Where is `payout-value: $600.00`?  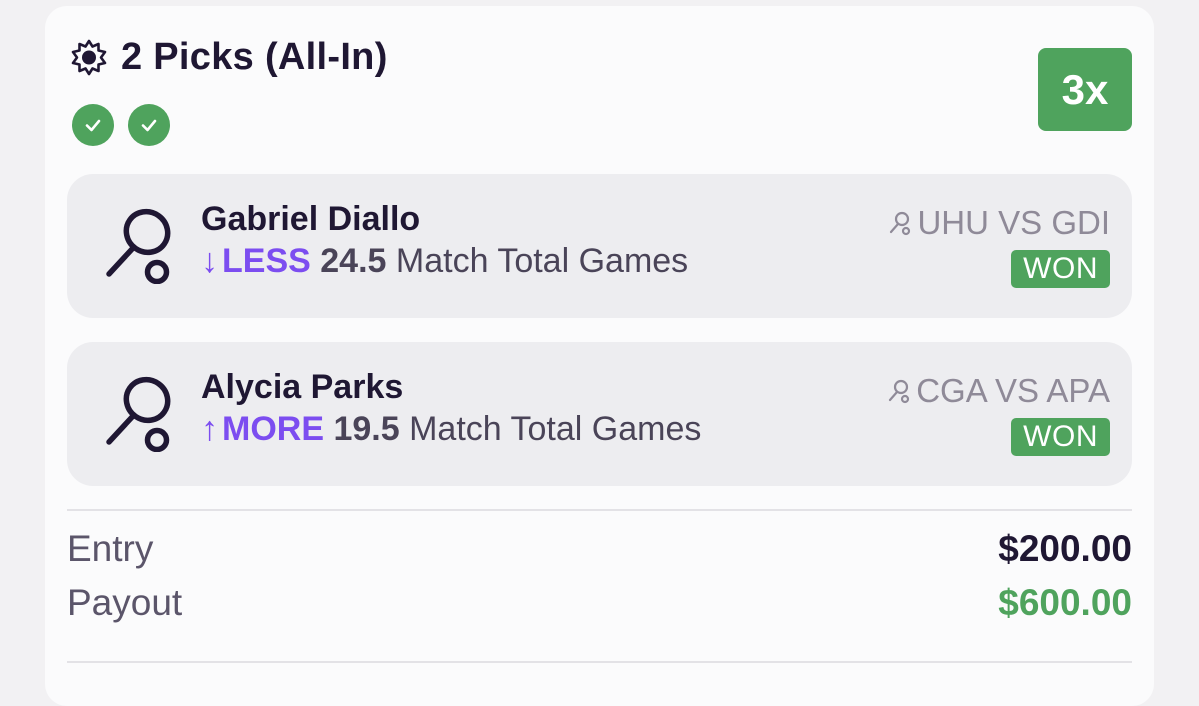 payout-value: $600.00 is located at coordinates (1065, 602).